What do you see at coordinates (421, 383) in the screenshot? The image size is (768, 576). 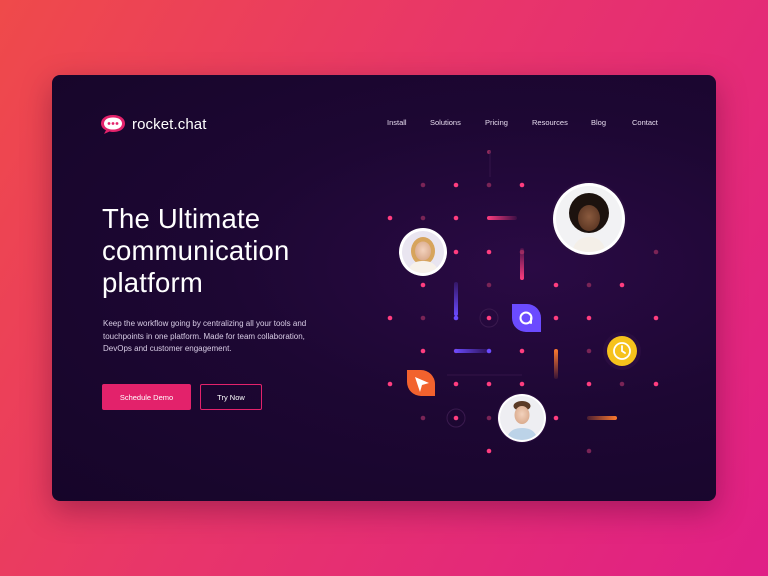 I see `cursor-arrow-icon` at bounding box center [421, 383].